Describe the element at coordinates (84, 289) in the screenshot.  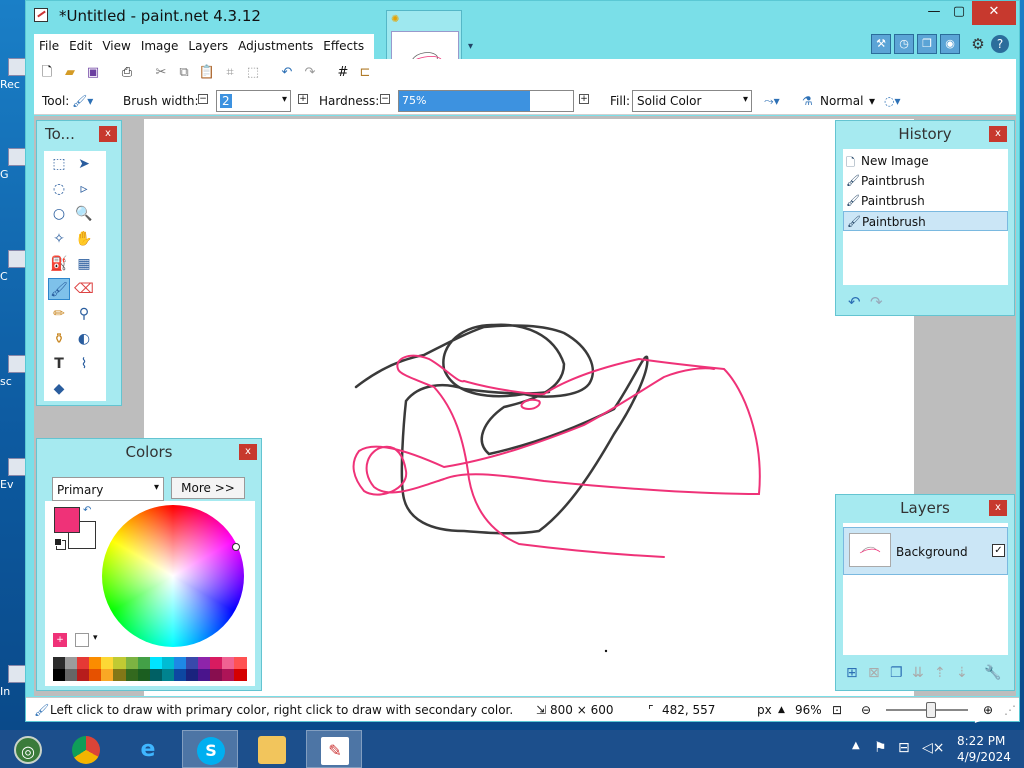
I see `eraser-tool-icon: ⌫` at that location.